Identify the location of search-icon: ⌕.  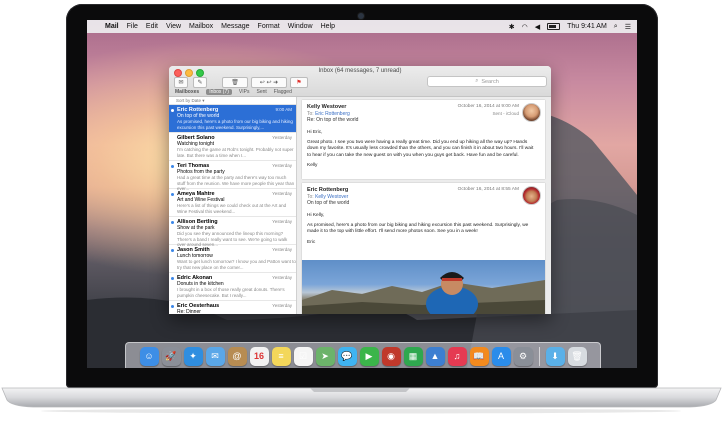
(477, 81).